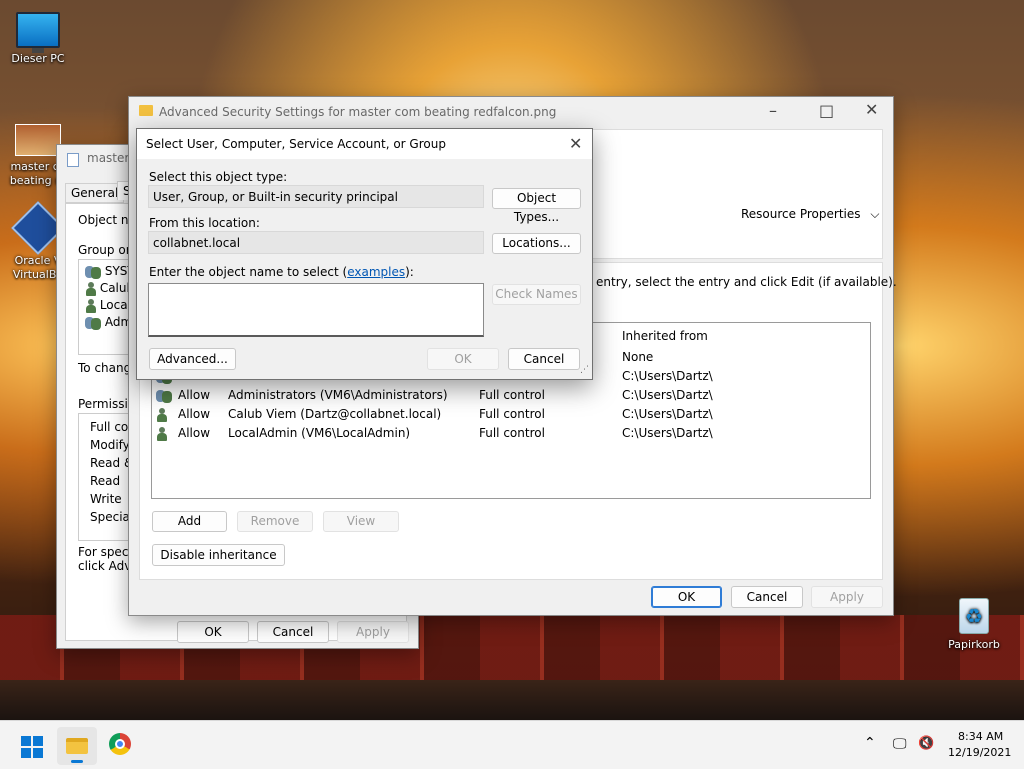 This screenshot has height=769, width=1024. I want to click on start-icon, so click(32, 747).